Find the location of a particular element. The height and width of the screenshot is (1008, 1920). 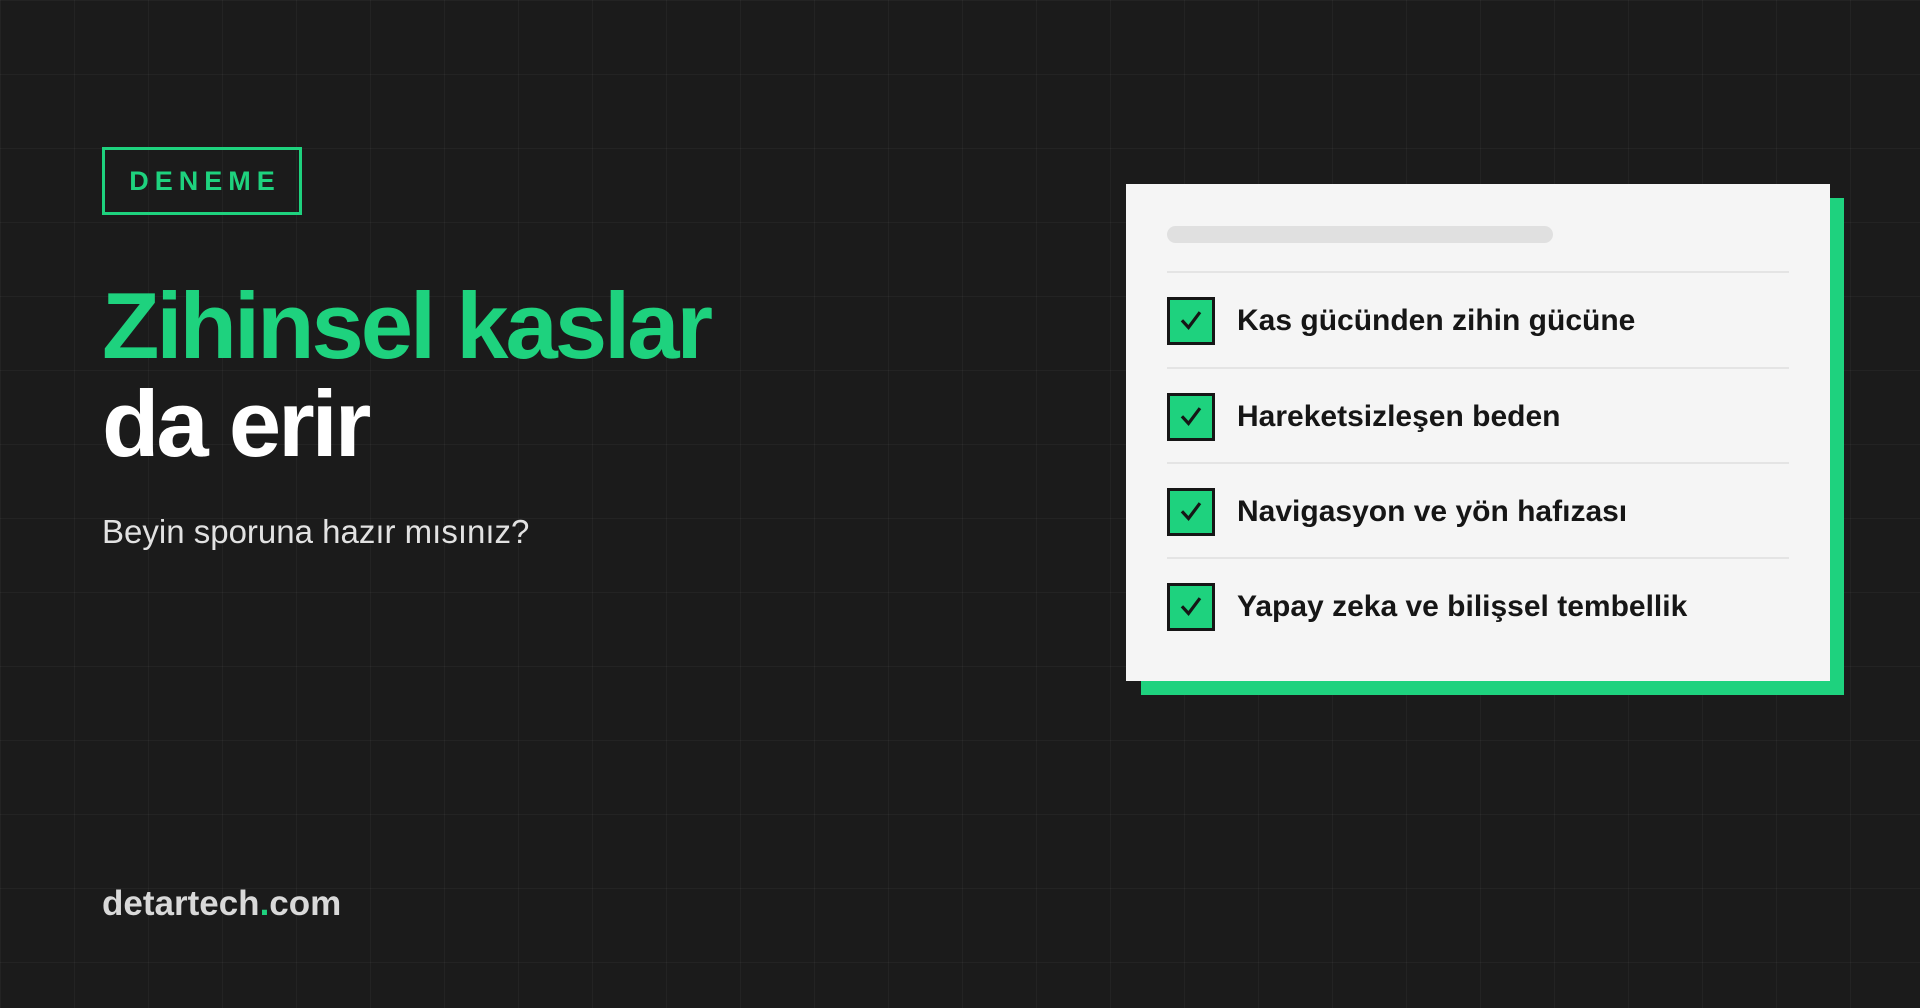

checklist-item: Yapay zeka ve bilişsel tembellik is located at coordinates (1478, 606).